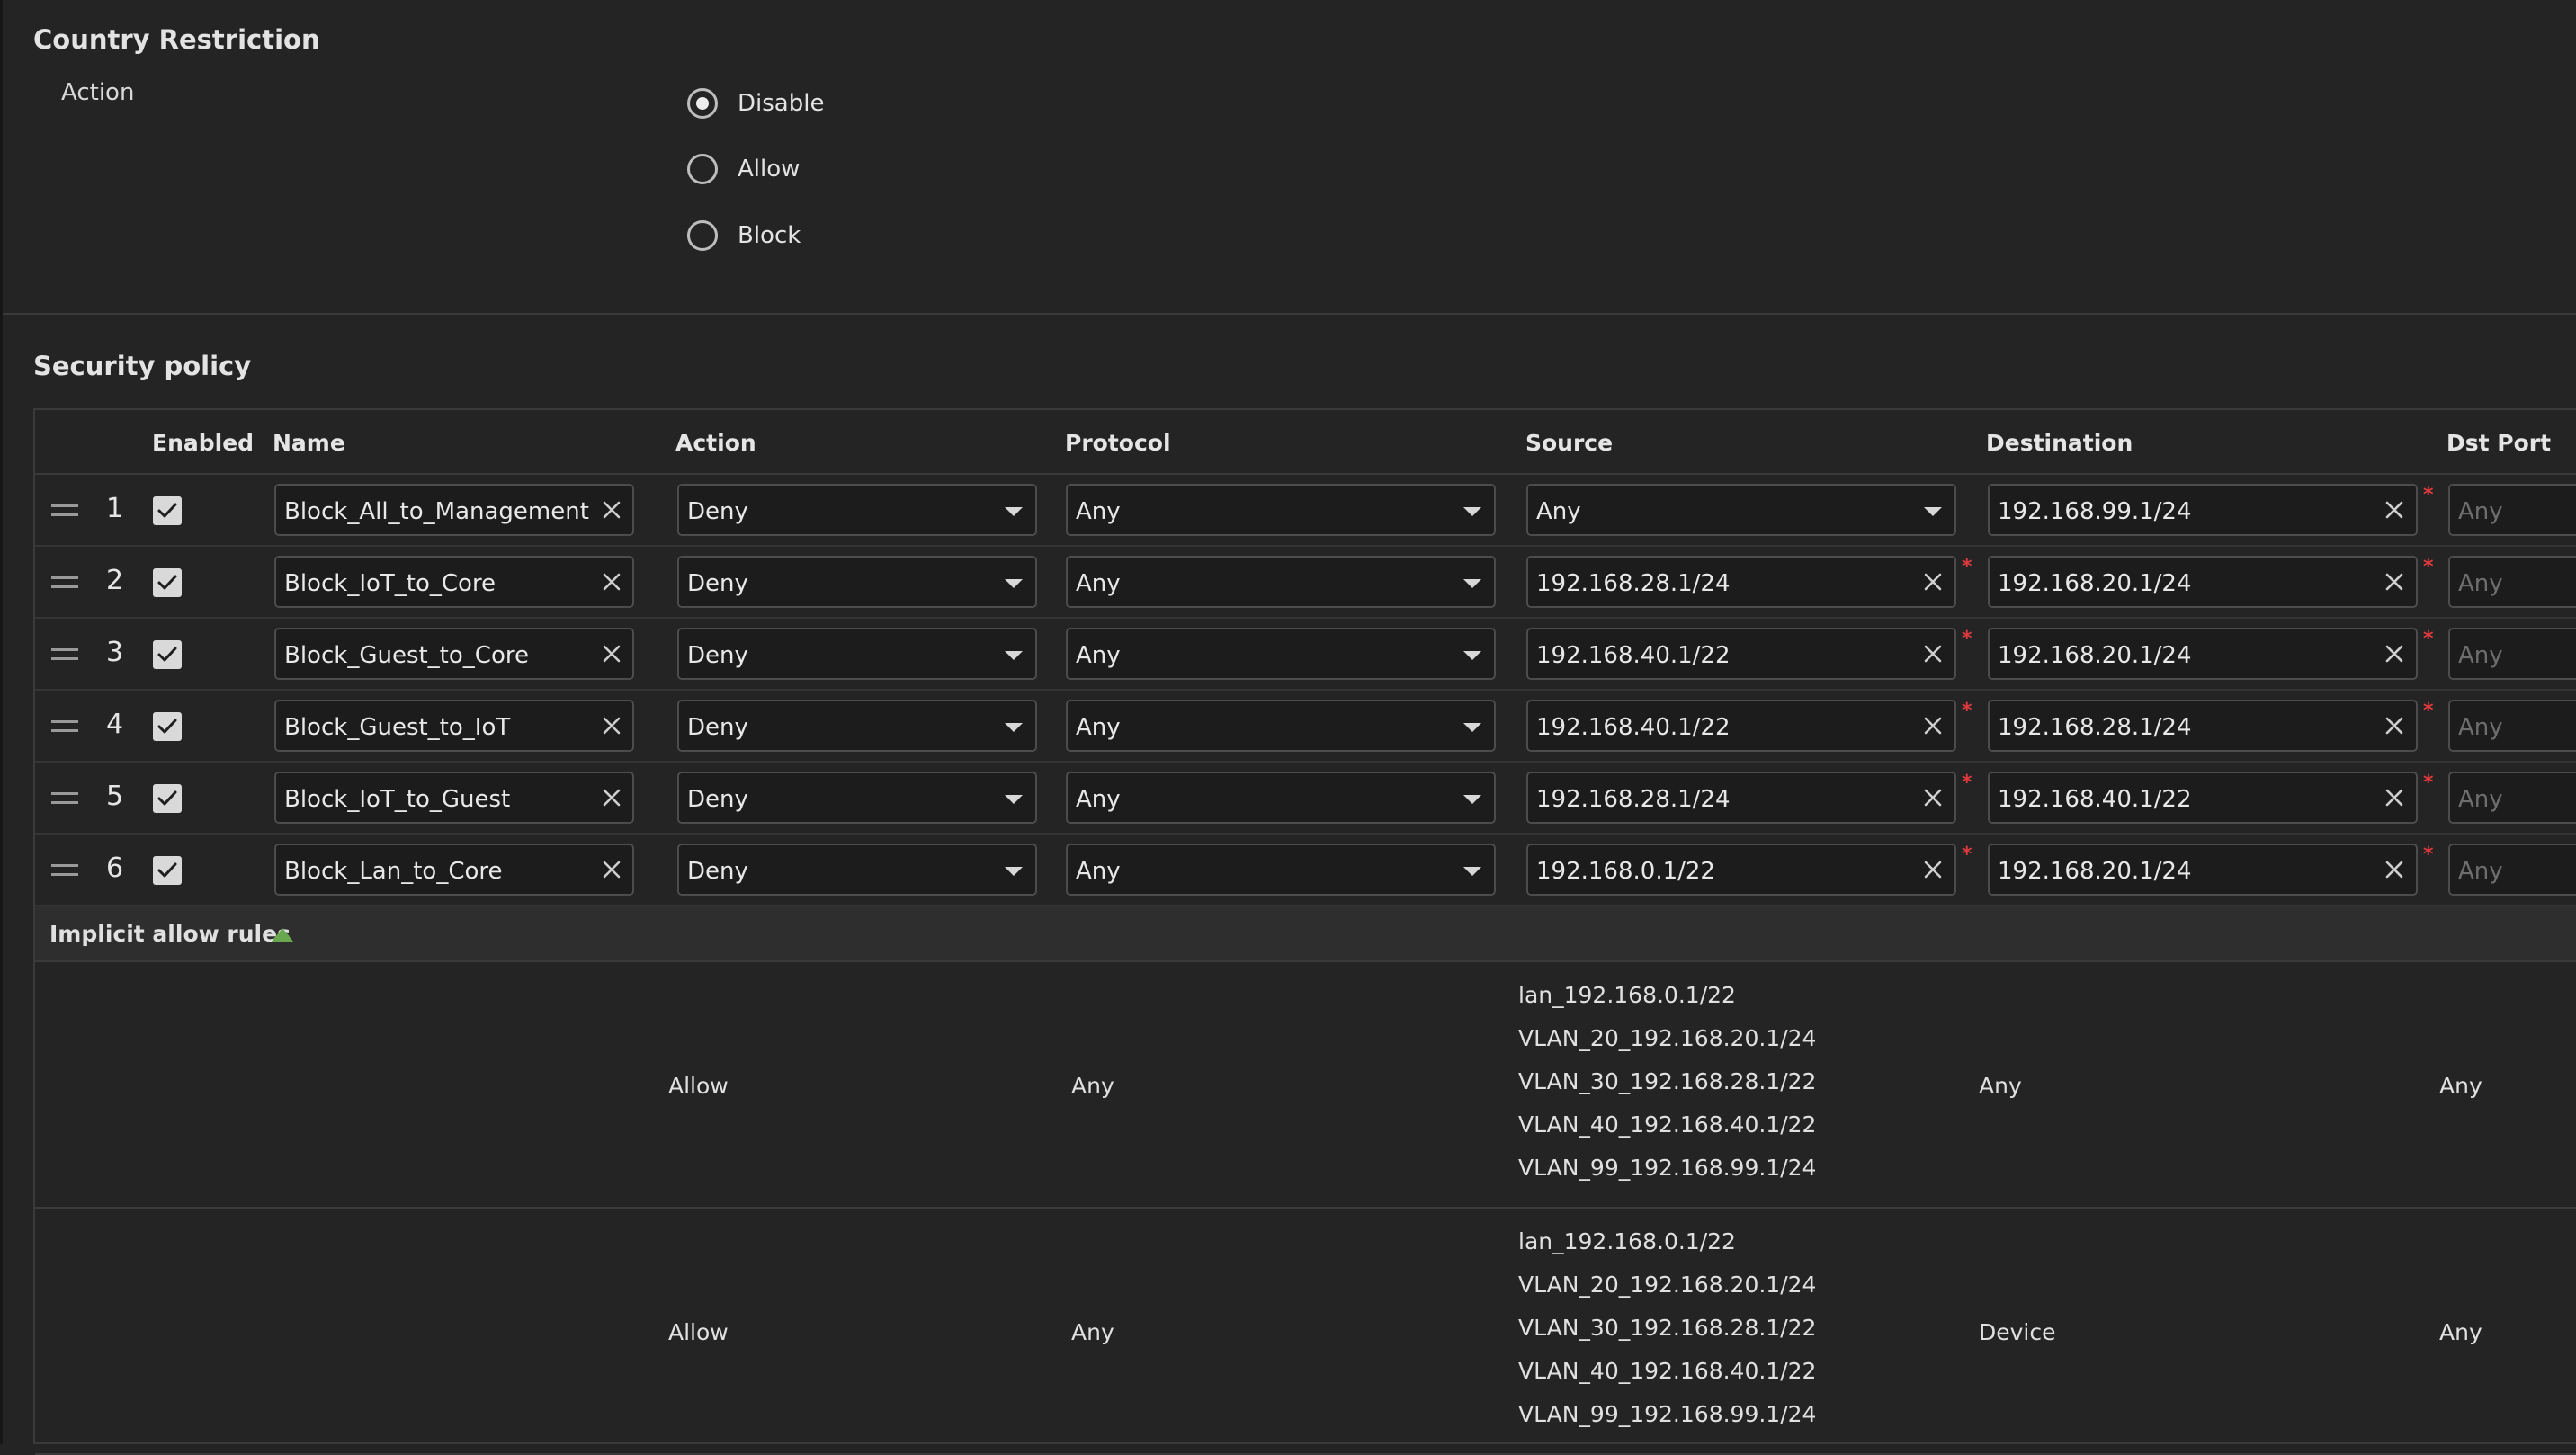 The image size is (2576, 1455). Describe the element at coordinates (1625, 871) in the screenshot. I see `source-value: 192.168.0.1/22` at that location.